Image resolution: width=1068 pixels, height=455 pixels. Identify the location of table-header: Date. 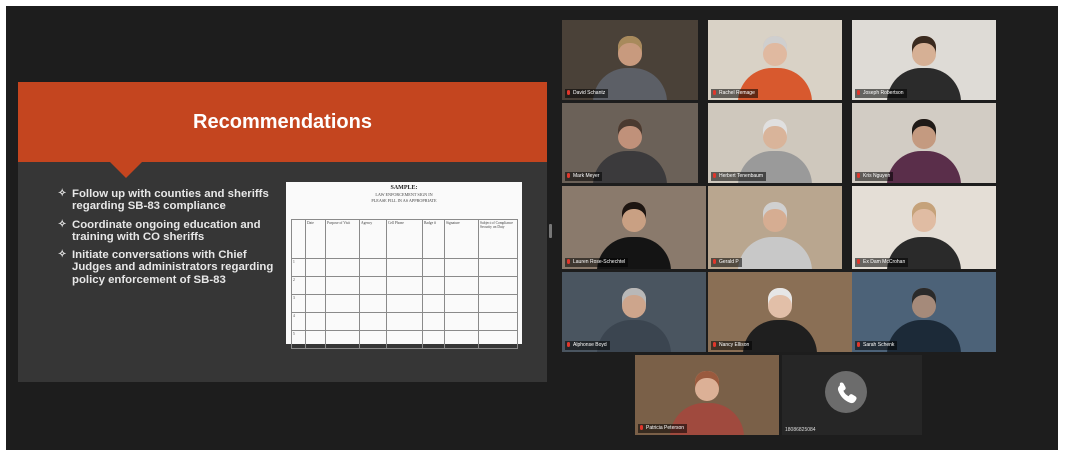
(315, 239).